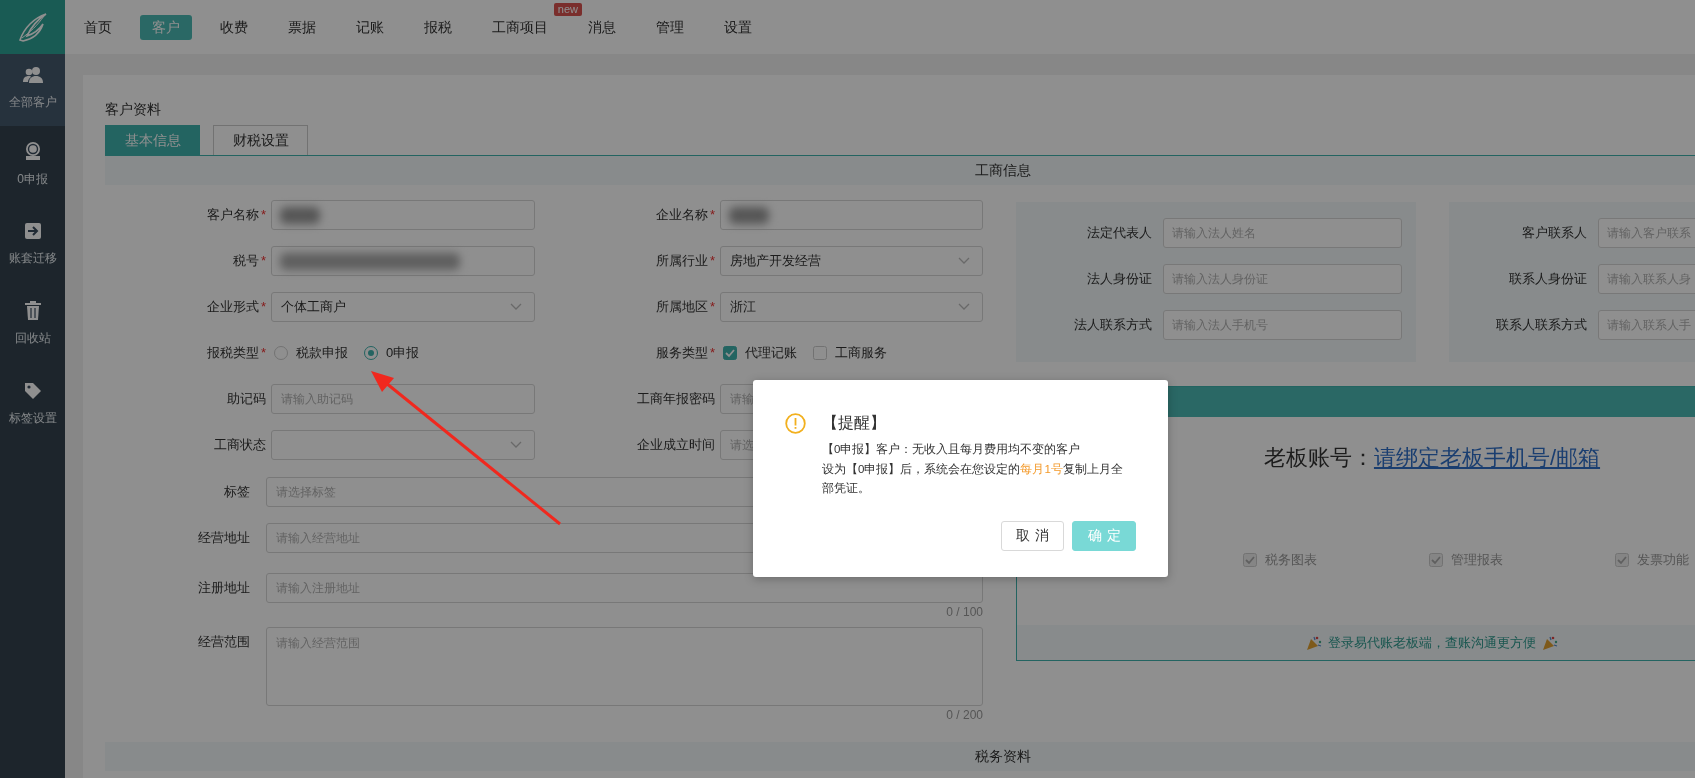 Image resolution: width=1695 pixels, height=778 pixels. What do you see at coordinates (223, 588) in the screenshot?
I see `field-label: 注册地址` at bounding box center [223, 588].